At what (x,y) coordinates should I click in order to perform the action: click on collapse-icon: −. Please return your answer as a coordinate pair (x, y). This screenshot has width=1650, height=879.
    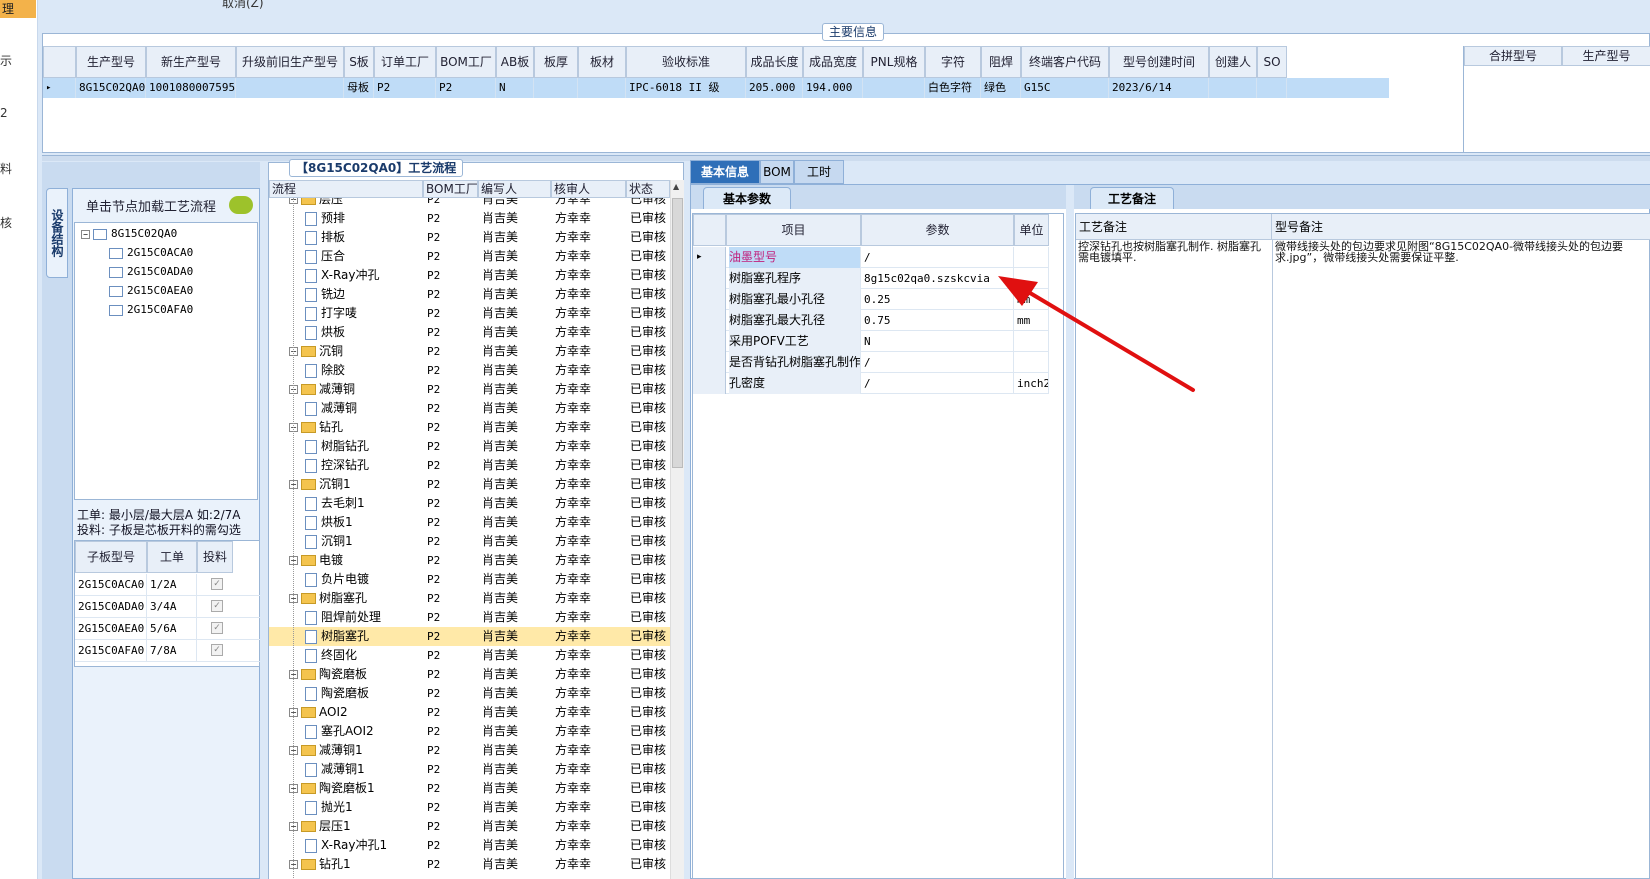
    Looking at the image, I should click on (85, 234).